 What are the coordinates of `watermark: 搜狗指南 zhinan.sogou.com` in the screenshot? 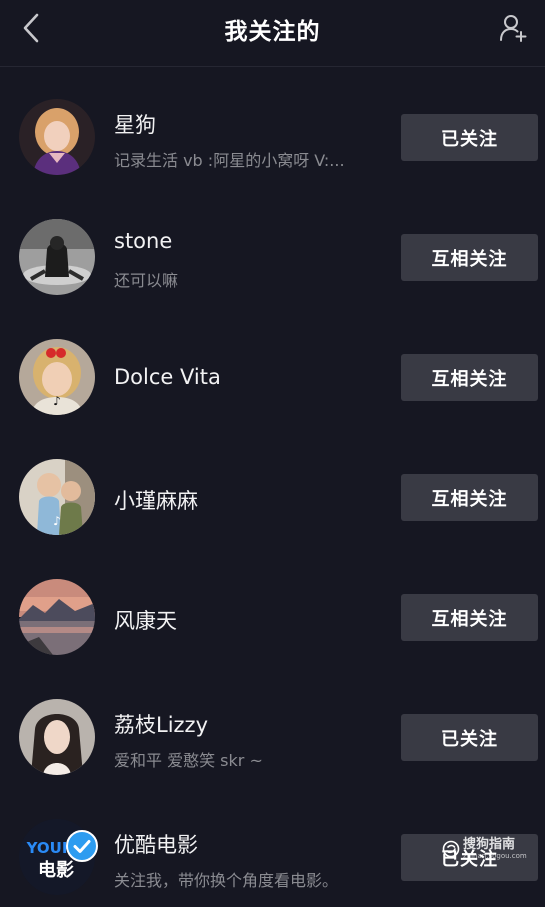 It's located at (484, 849).